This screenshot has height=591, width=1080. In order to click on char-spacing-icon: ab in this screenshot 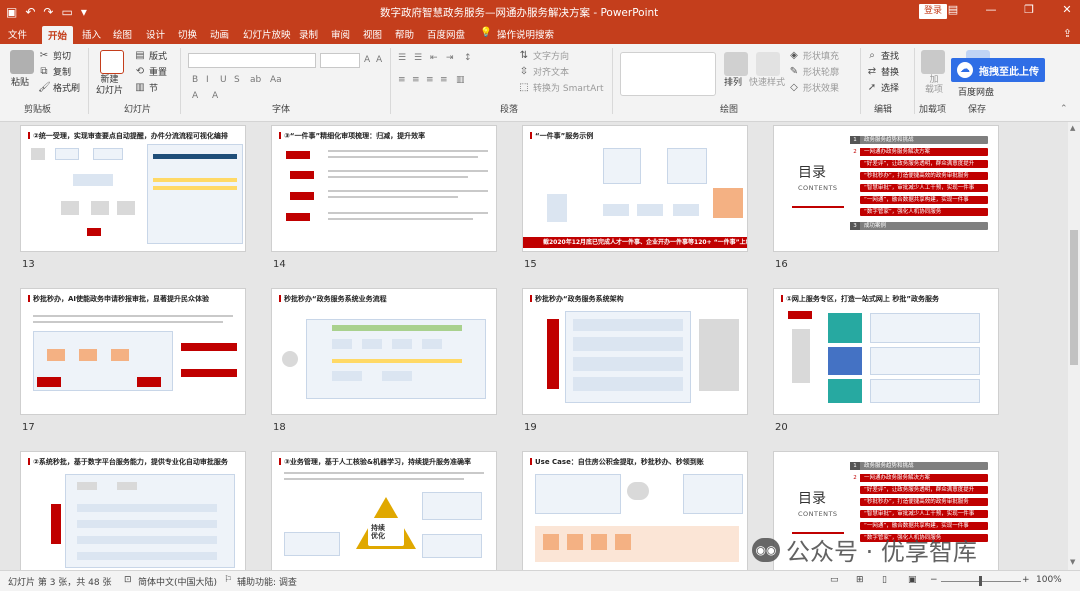, I will do `click(255, 80)`.